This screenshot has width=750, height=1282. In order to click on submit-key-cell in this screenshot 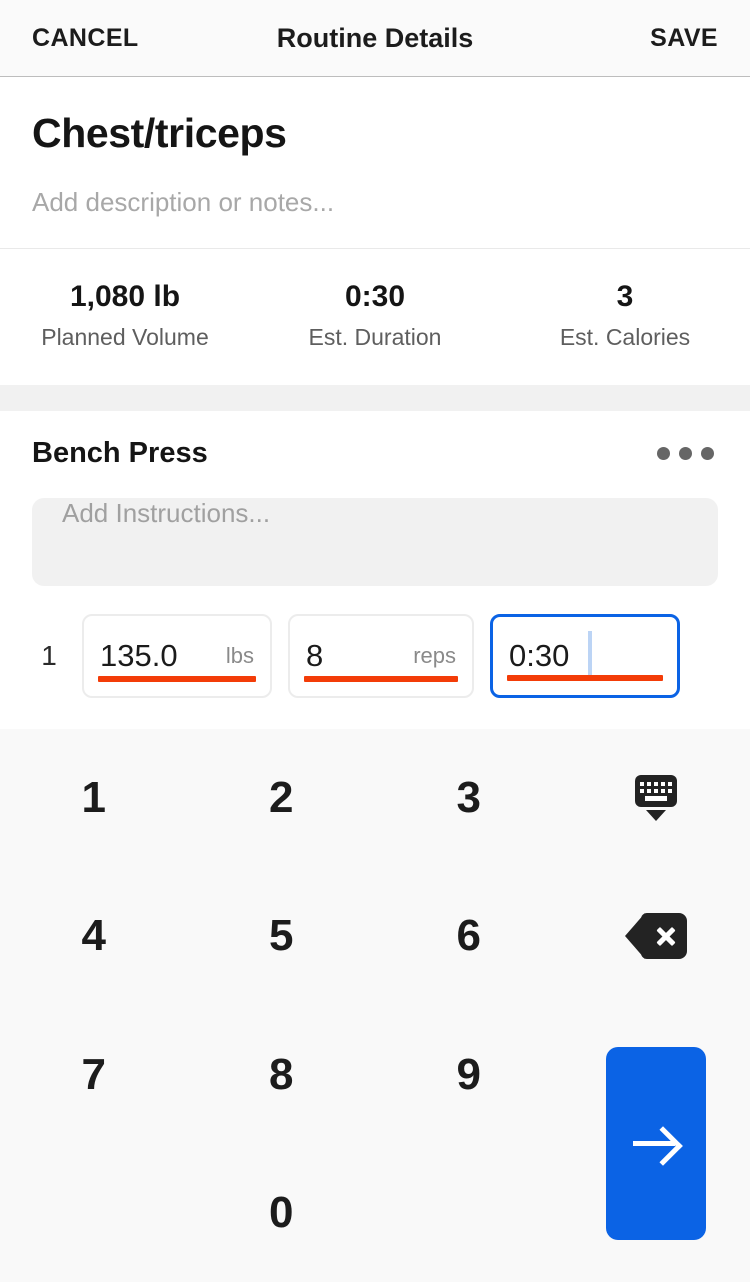, I will do `click(656, 1144)`.